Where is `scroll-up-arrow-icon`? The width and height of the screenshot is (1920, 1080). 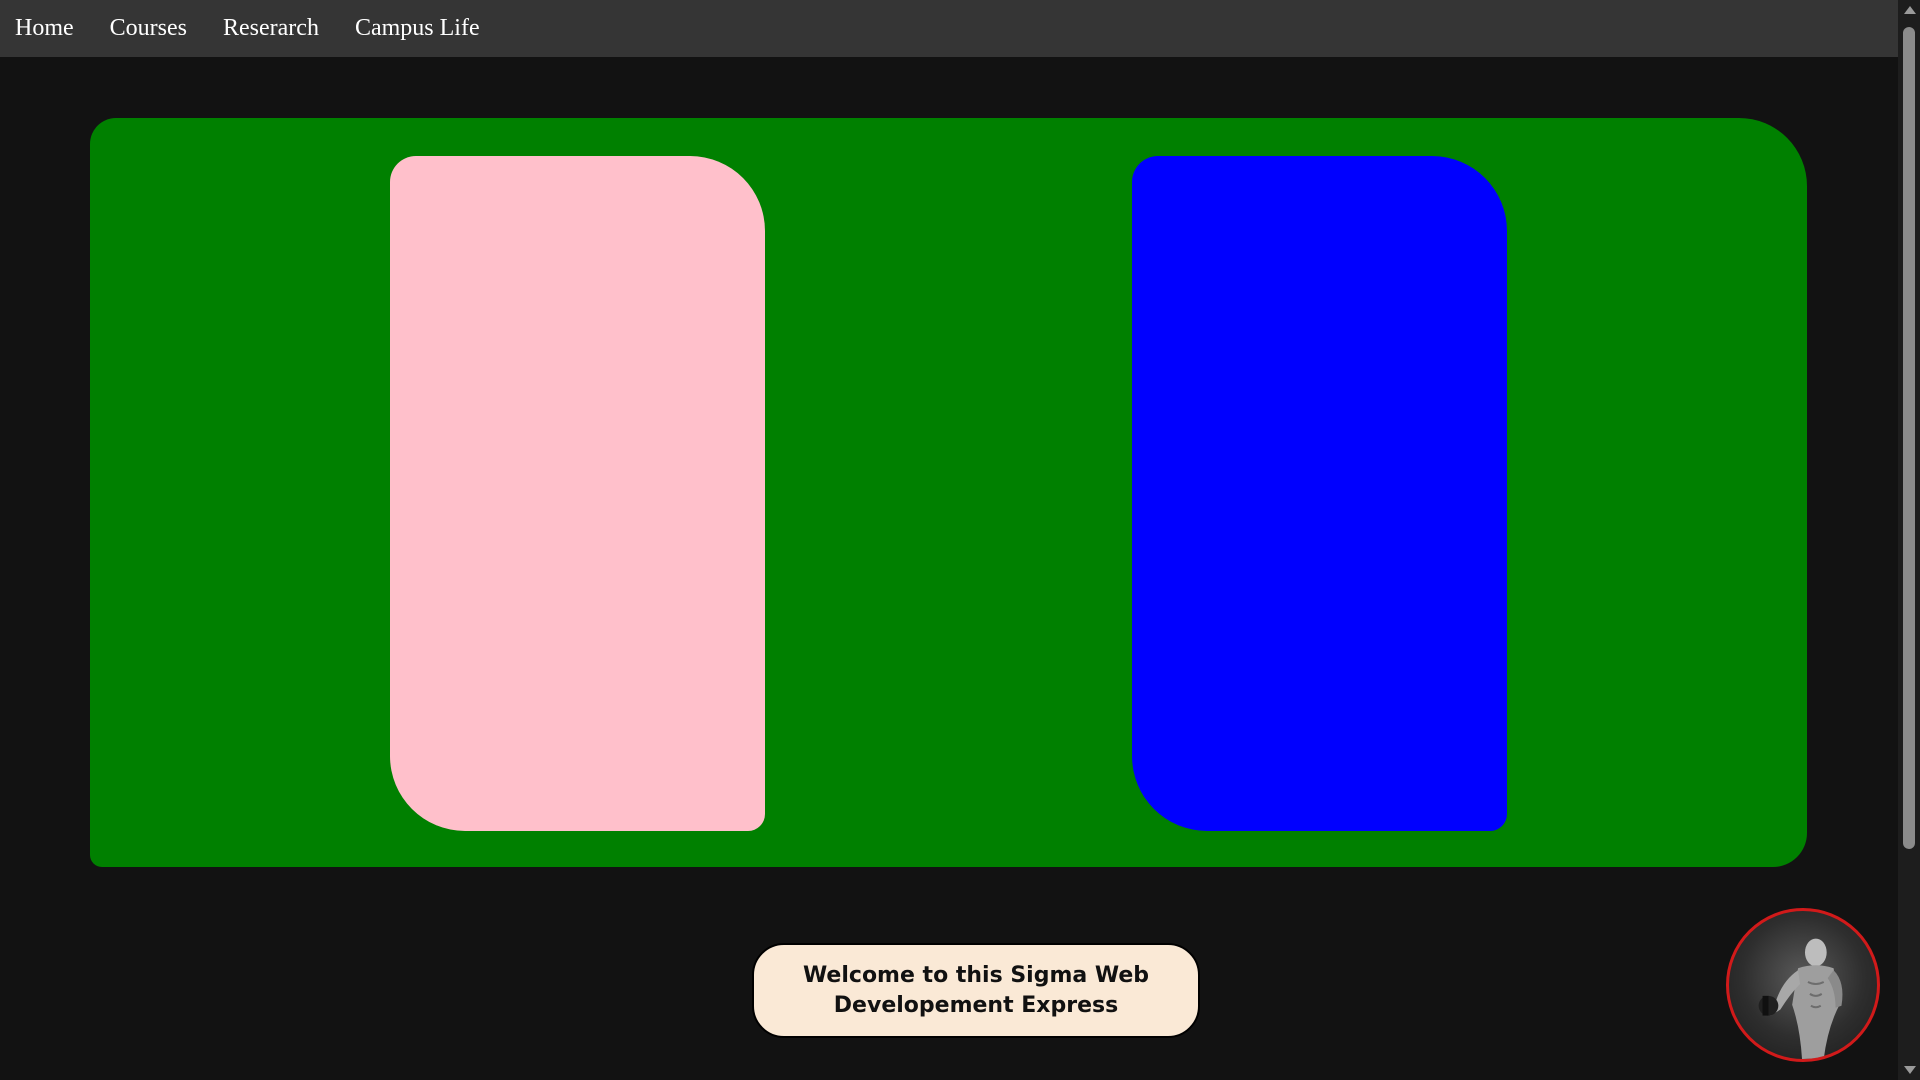 scroll-up-arrow-icon is located at coordinates (1910, 10).